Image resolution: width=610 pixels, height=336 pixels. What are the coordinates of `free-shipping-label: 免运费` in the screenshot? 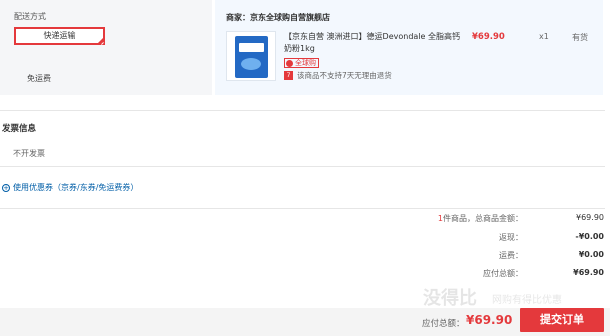 It's located at (39, 78).